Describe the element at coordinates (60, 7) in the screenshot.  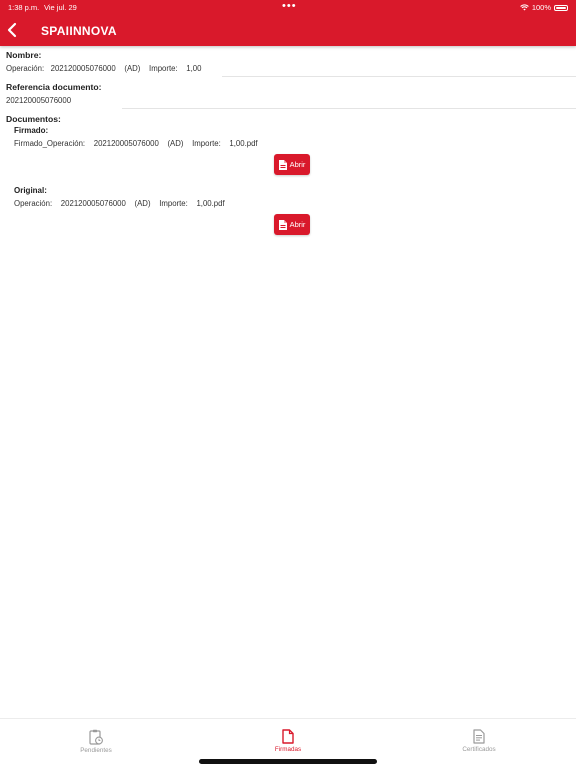
I see `status-date: Vie jul. 29` at that location.